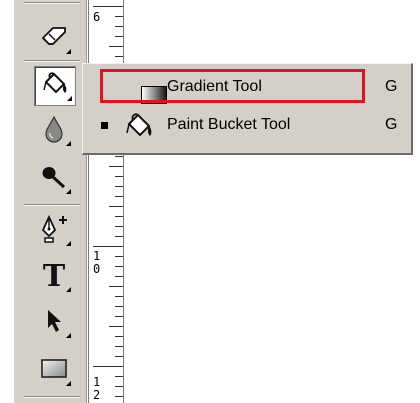  I want to click on eraser-icon, so click(54, 39).